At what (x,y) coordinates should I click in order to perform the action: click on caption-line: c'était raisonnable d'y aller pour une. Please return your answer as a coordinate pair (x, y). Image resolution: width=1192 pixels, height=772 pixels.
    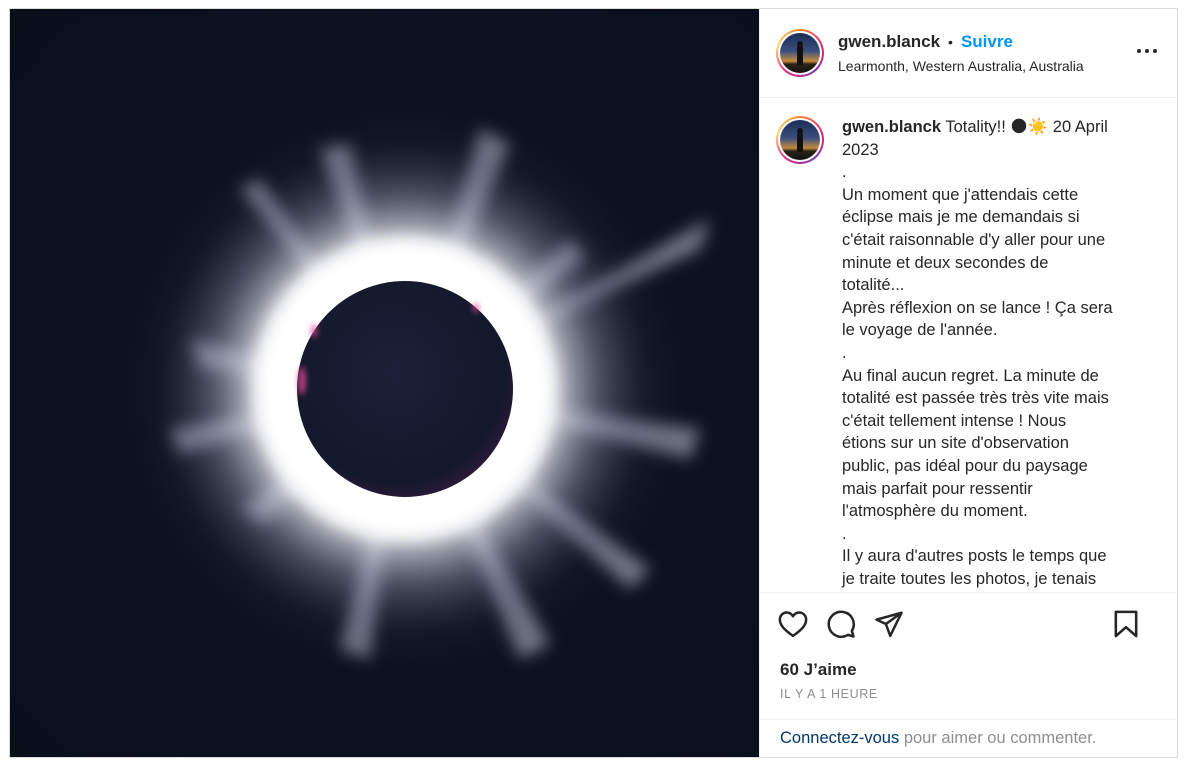
    Looking at the image, I should click on (974, 239).